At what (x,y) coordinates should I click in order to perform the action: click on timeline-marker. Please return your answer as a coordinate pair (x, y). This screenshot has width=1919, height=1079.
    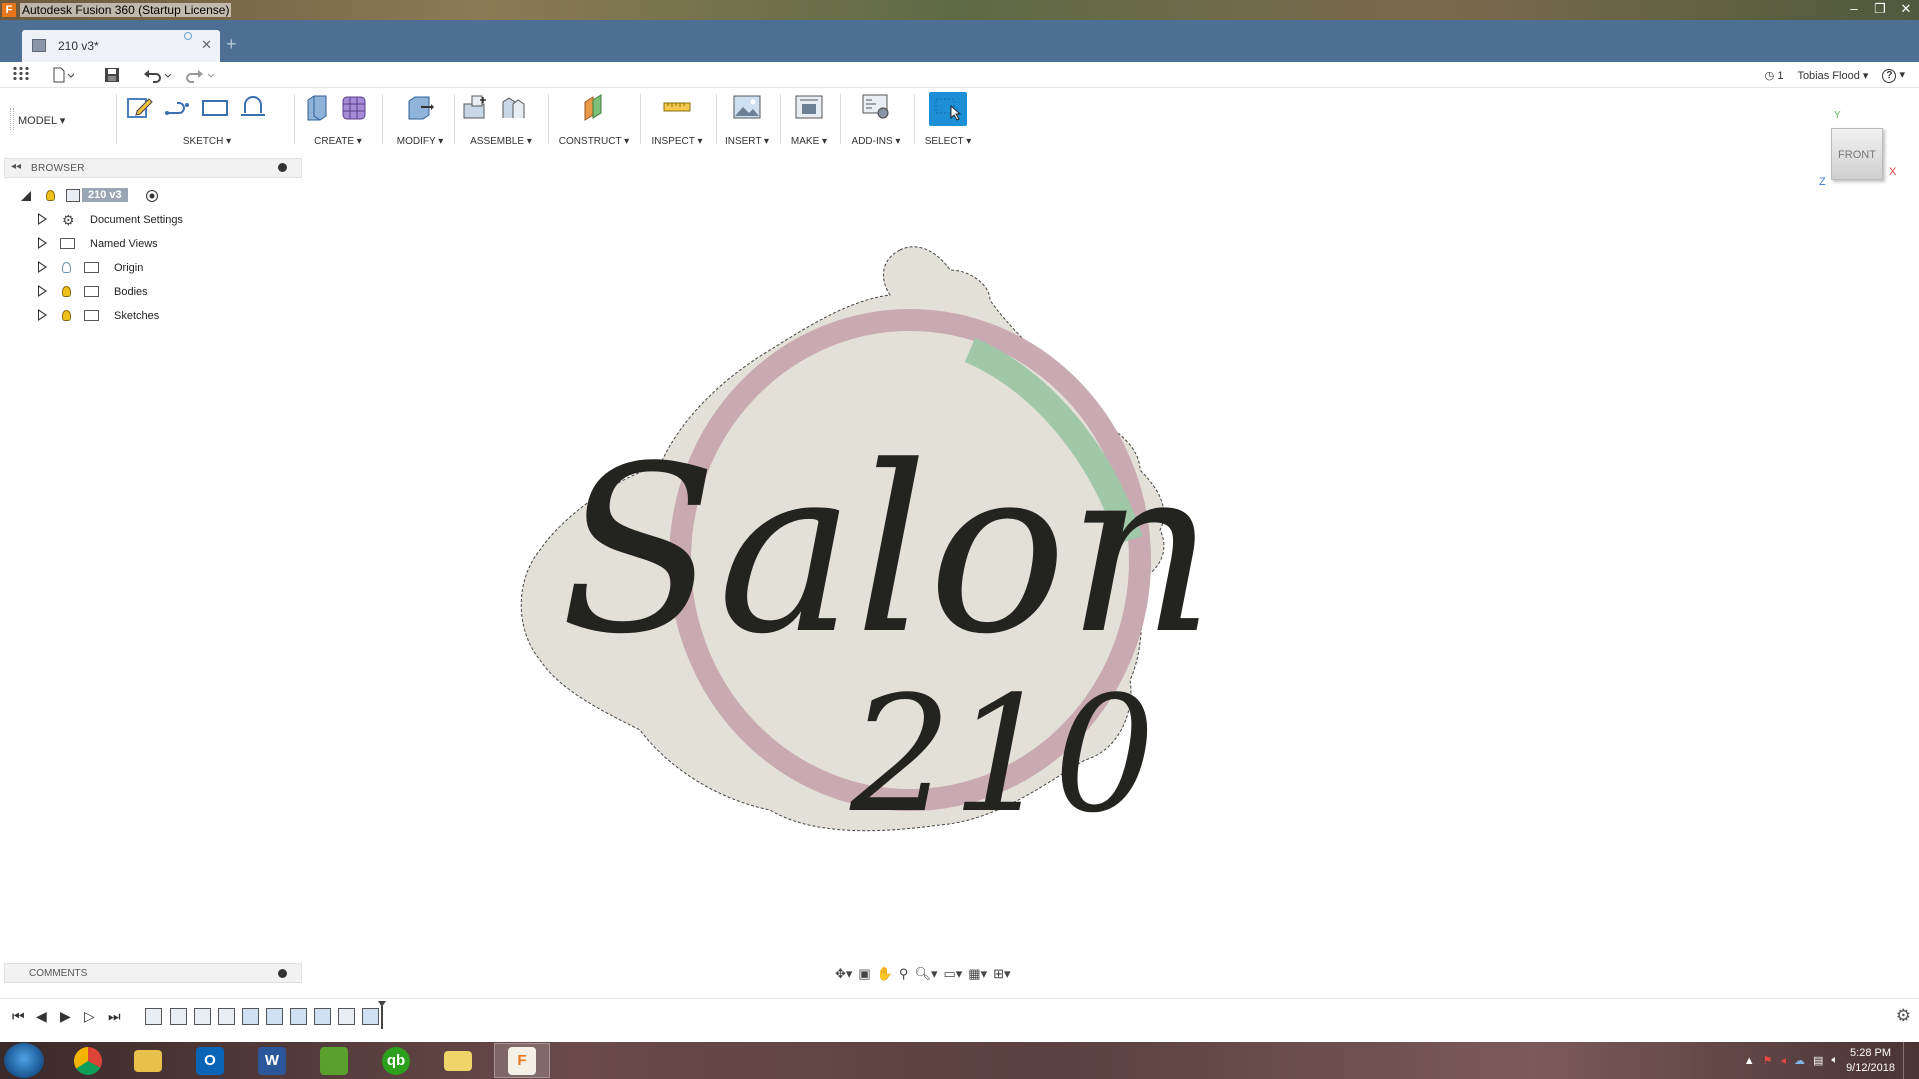
    Looking at the image, I should click on (382, 1015).